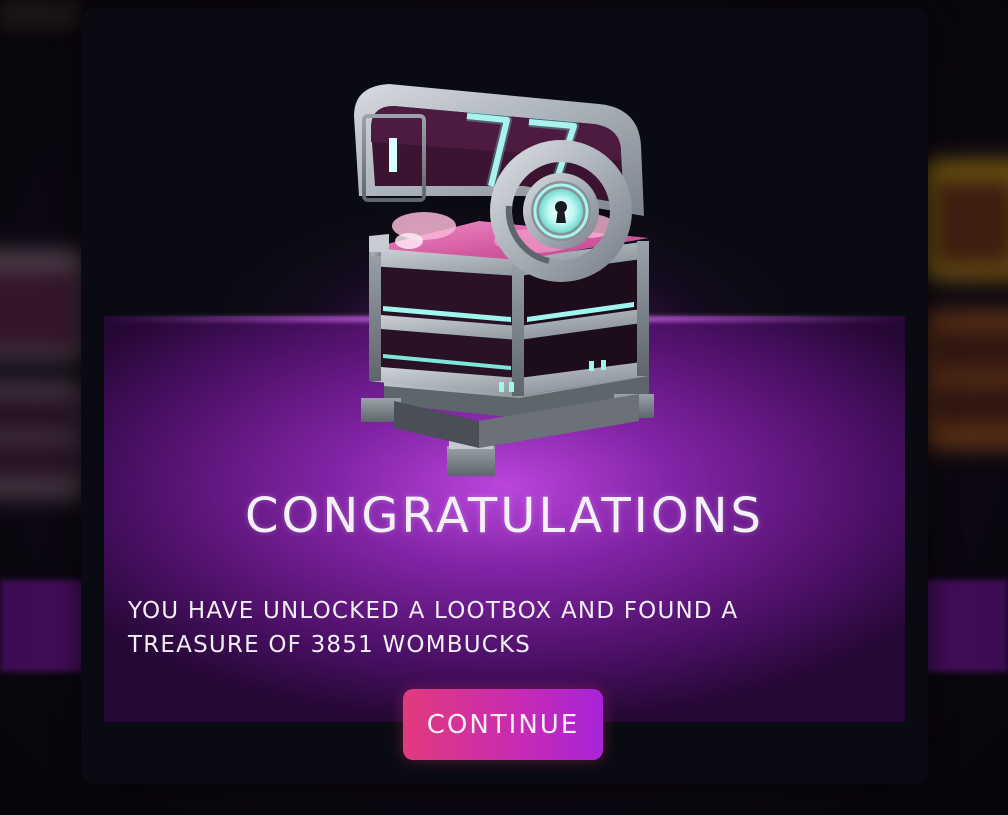  What do you see at coordinates (504, 516) in the screenshot?
I see `dialog-title: CONGRATULATIONS` at bounding box center [504, 516].